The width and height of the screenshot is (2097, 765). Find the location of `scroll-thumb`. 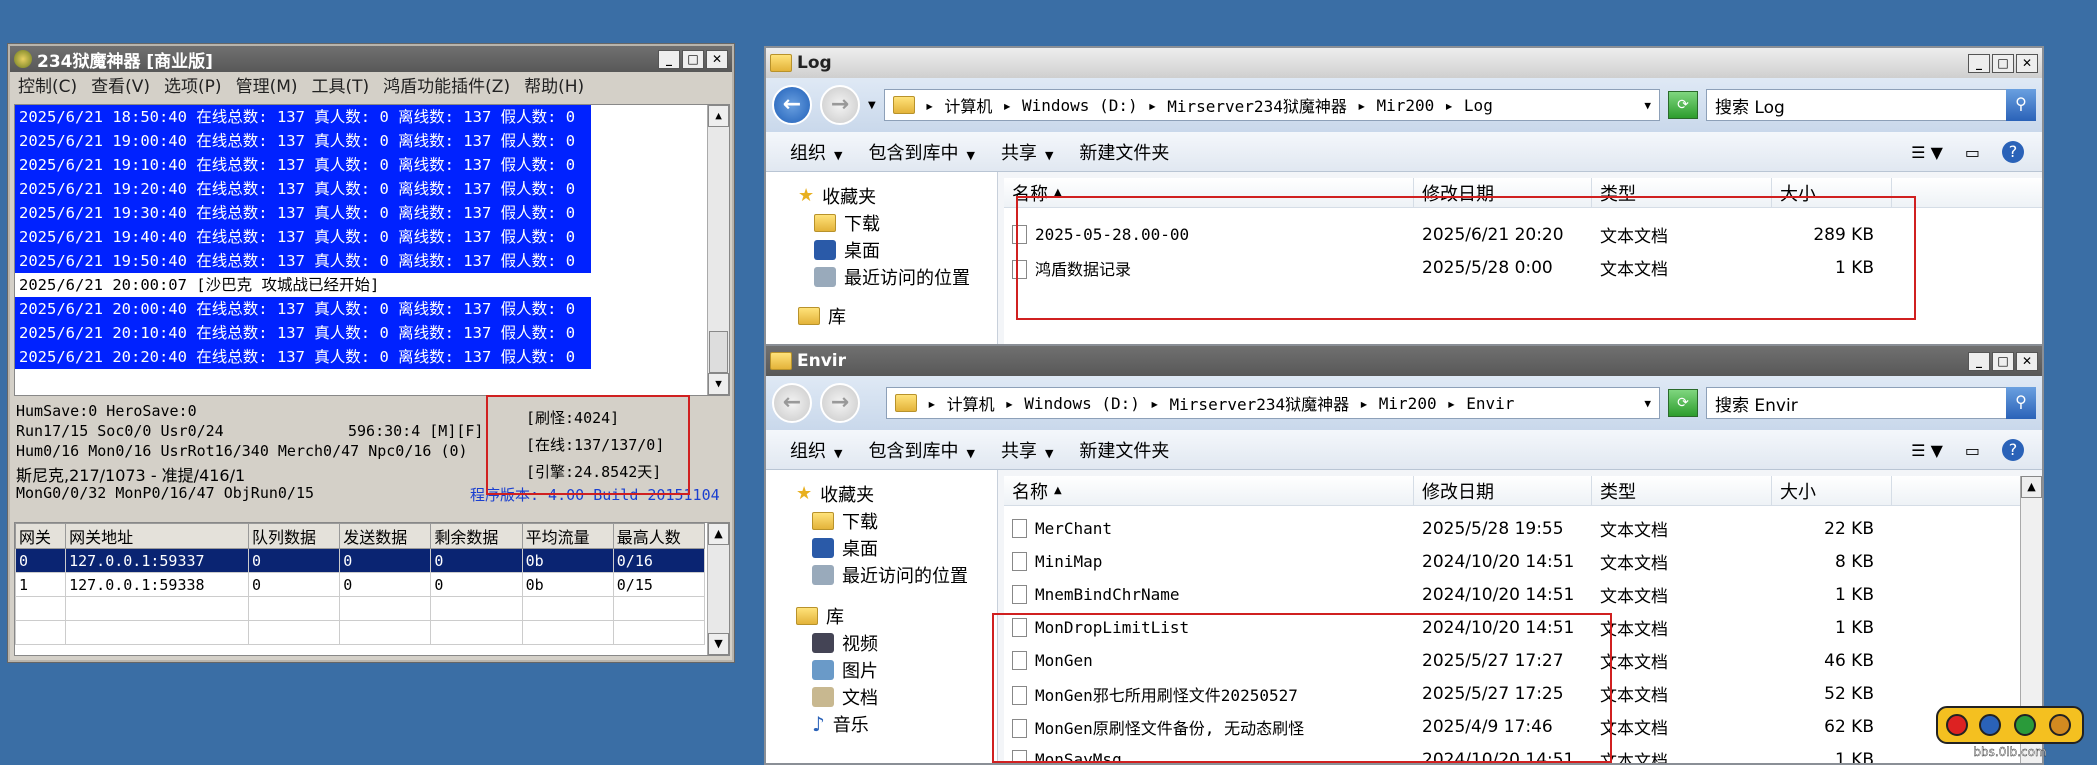

scroll-thumb is located at coordinates (718, 352).